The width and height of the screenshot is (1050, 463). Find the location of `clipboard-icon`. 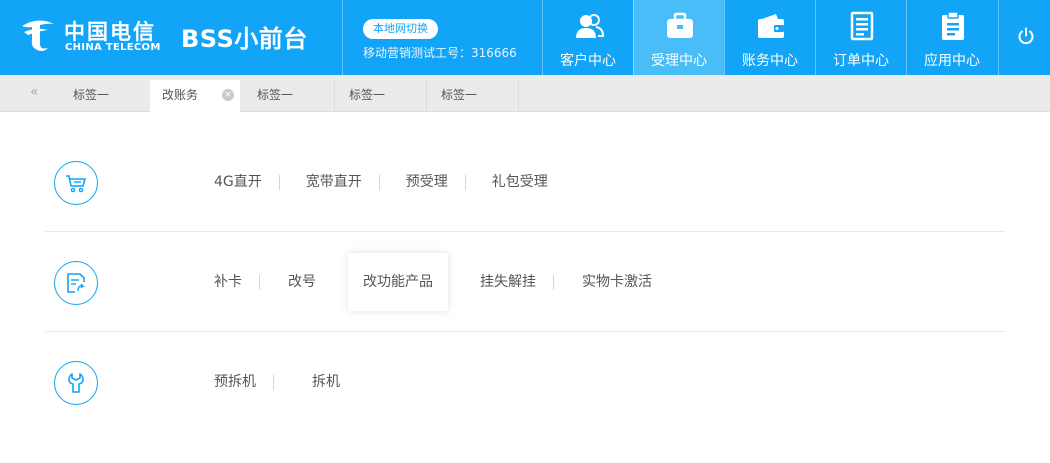

clipboard-icon is located at coordinates (953, 25).